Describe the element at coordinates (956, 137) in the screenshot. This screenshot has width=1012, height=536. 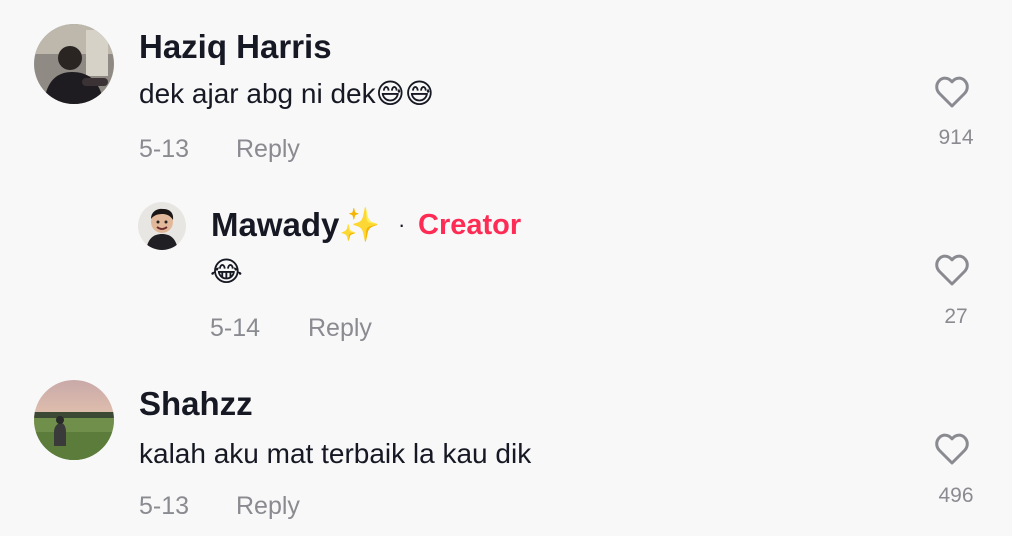
I see `like-count: 914` at that location.